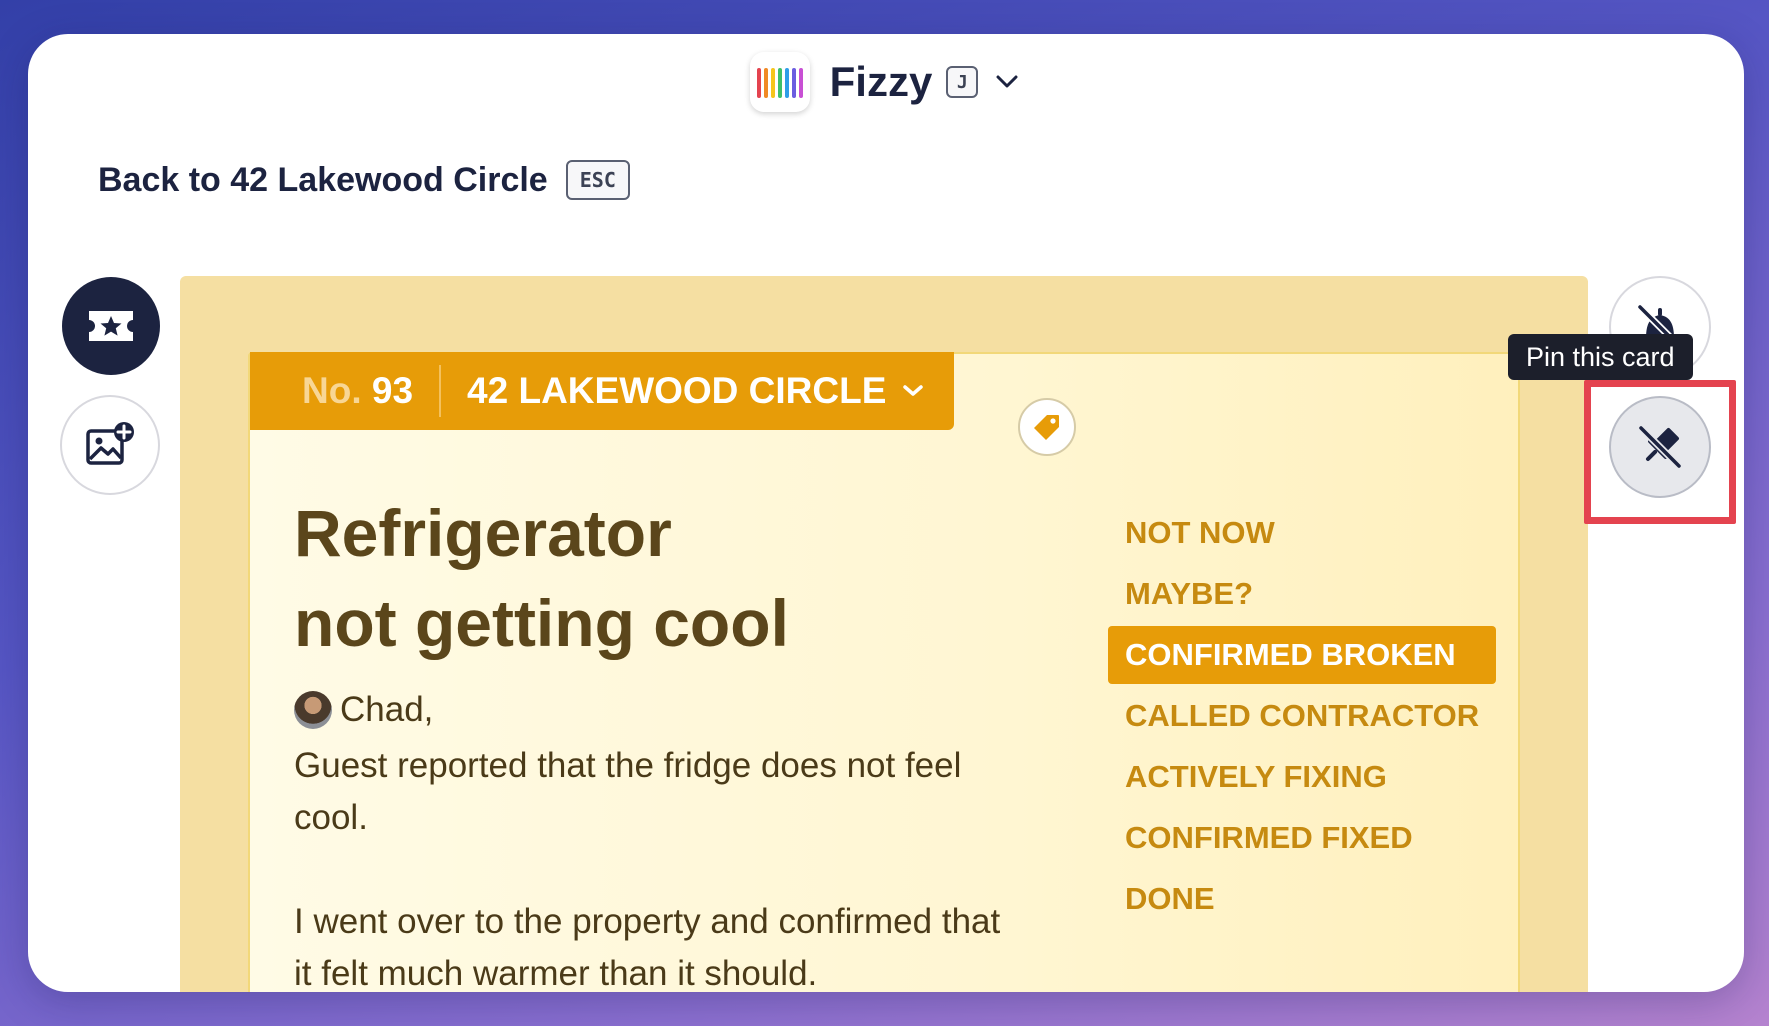 Image resolution: width=1769 pixels, height=1026 pixels. I want to click on card-number-value: 93, so click(392, 390).